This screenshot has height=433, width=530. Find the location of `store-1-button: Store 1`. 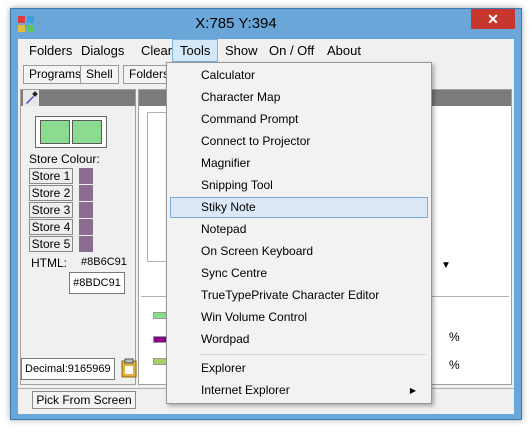

store-1-button: Store 1 is located at coordinates (51, 176).